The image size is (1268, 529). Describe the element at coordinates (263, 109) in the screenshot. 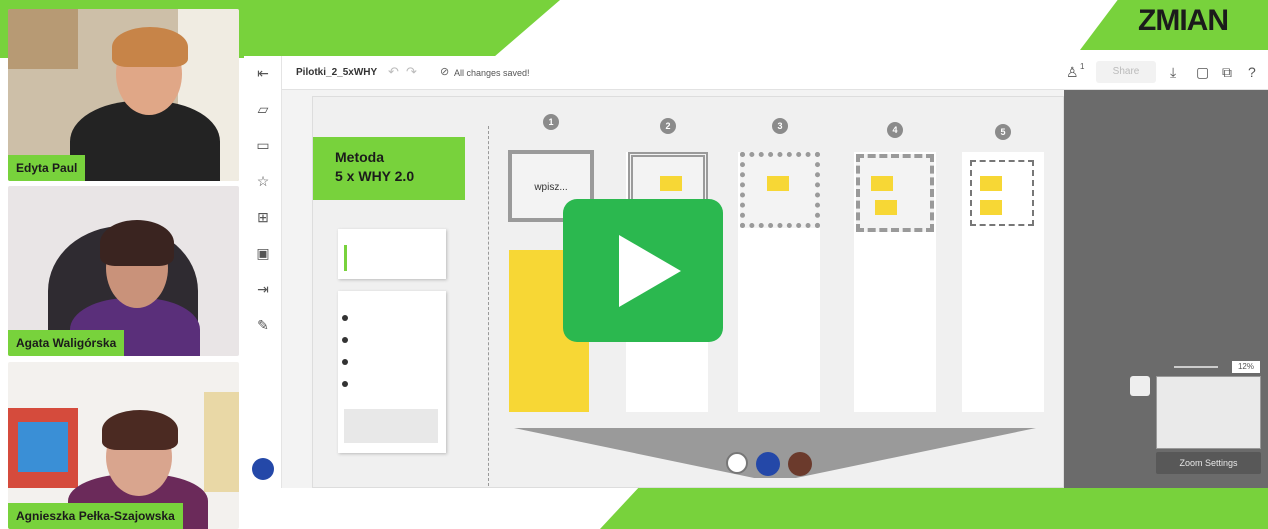

I see `sticky-note-icon: ▱` at that location.